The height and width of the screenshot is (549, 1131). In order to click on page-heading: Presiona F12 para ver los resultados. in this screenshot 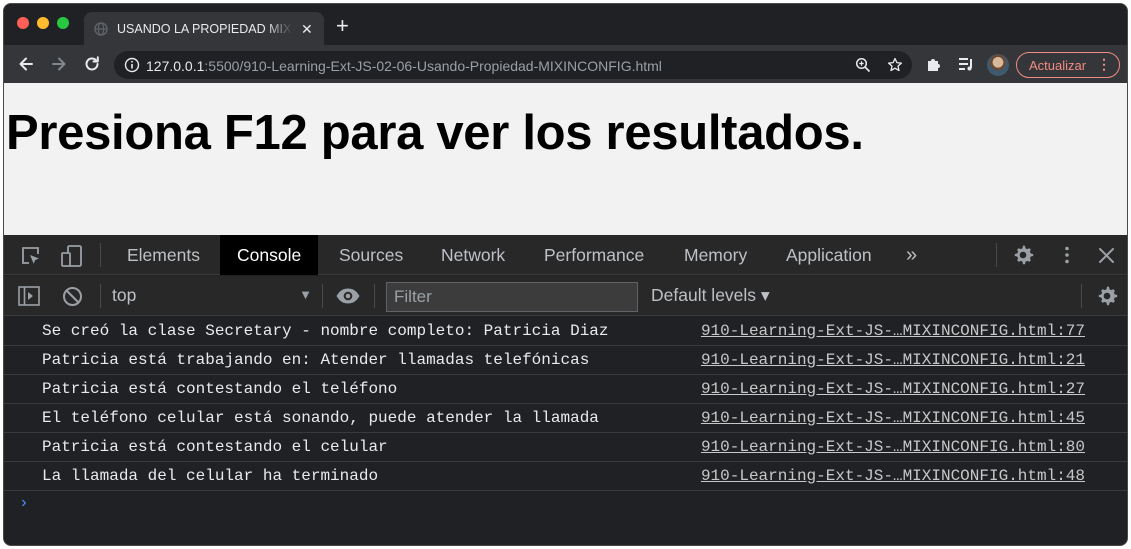, I will do `click(435, 133)`.